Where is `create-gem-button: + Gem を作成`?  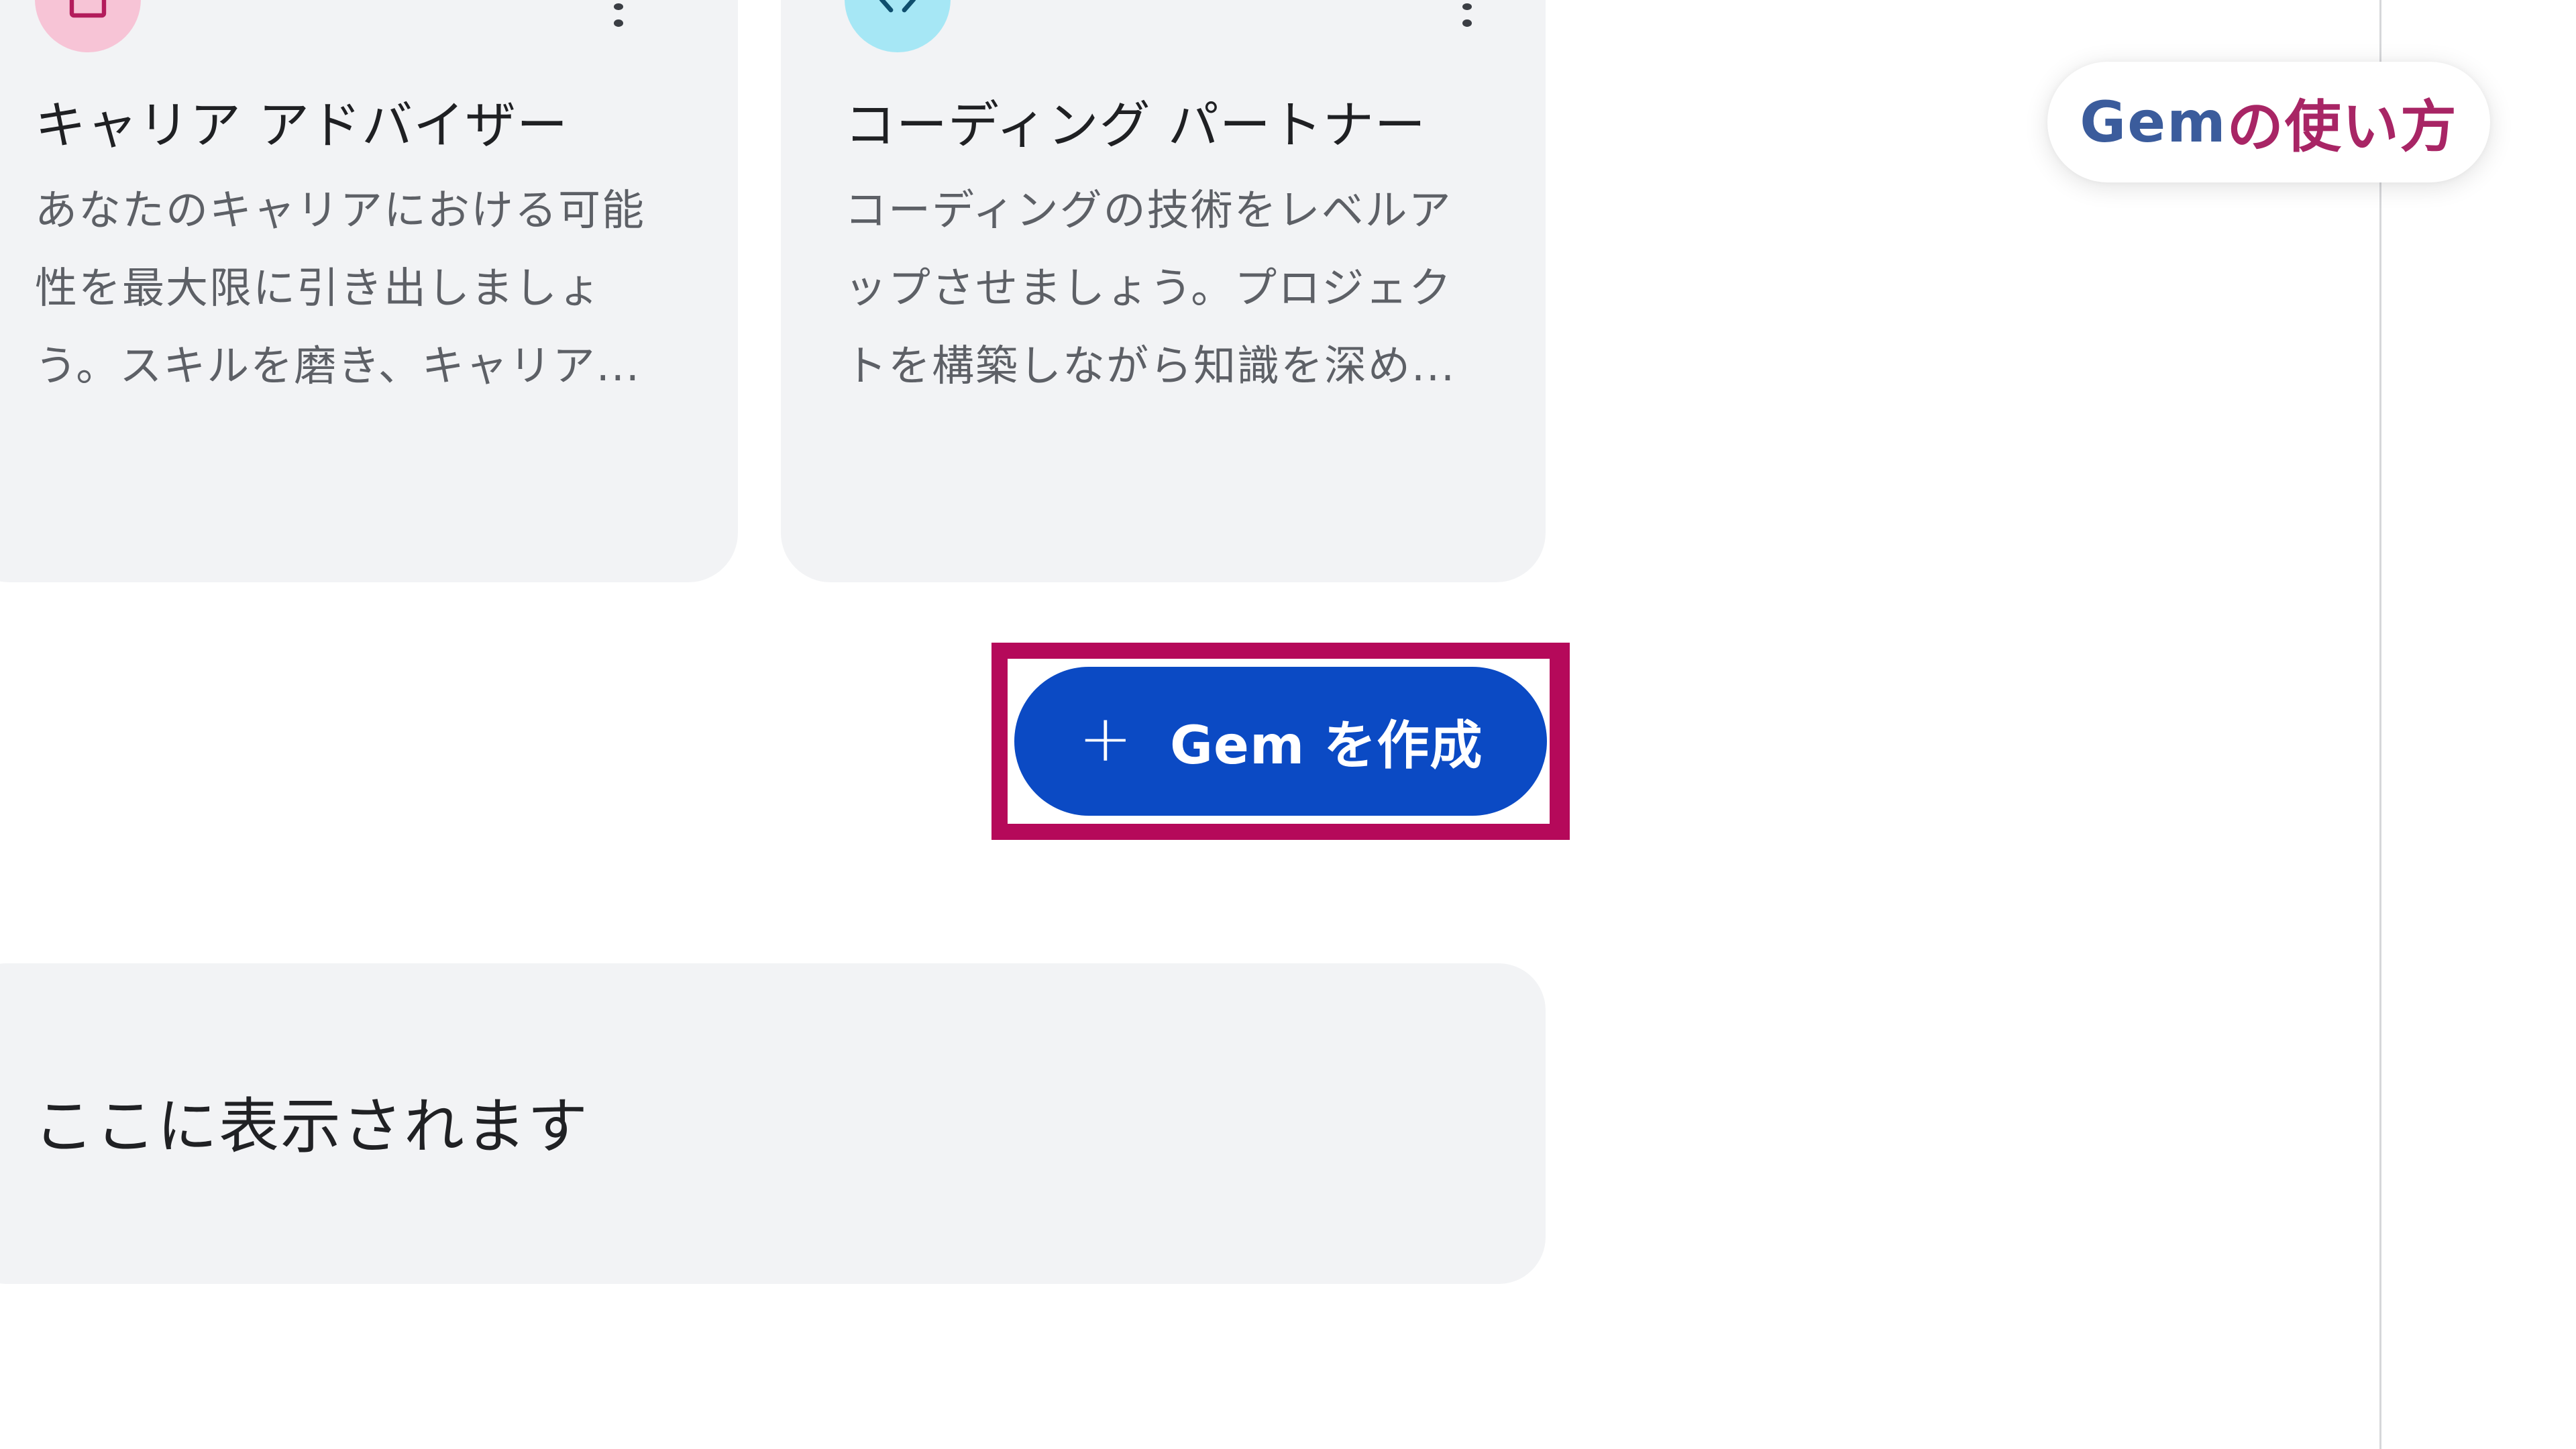 create-gem-button: + Gem を作成 is located at coordinates (1280, 741).